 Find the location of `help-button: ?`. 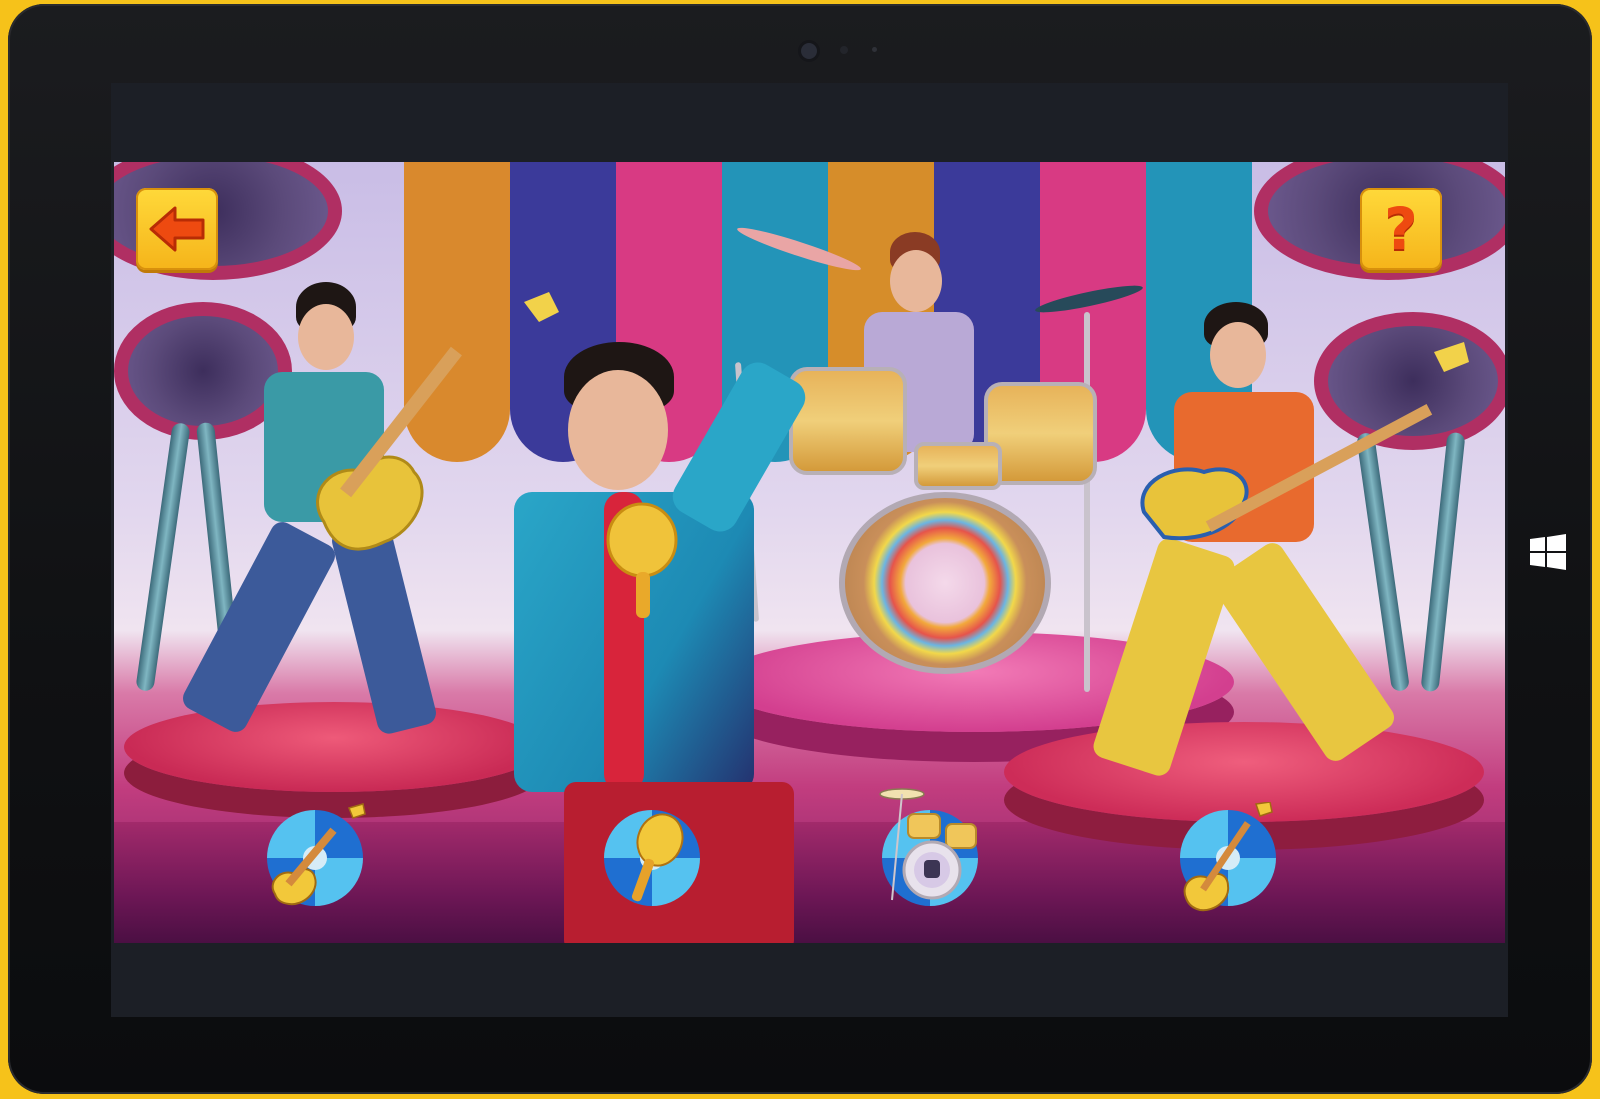

help-button: ? is located at coordinates (1401, 229).